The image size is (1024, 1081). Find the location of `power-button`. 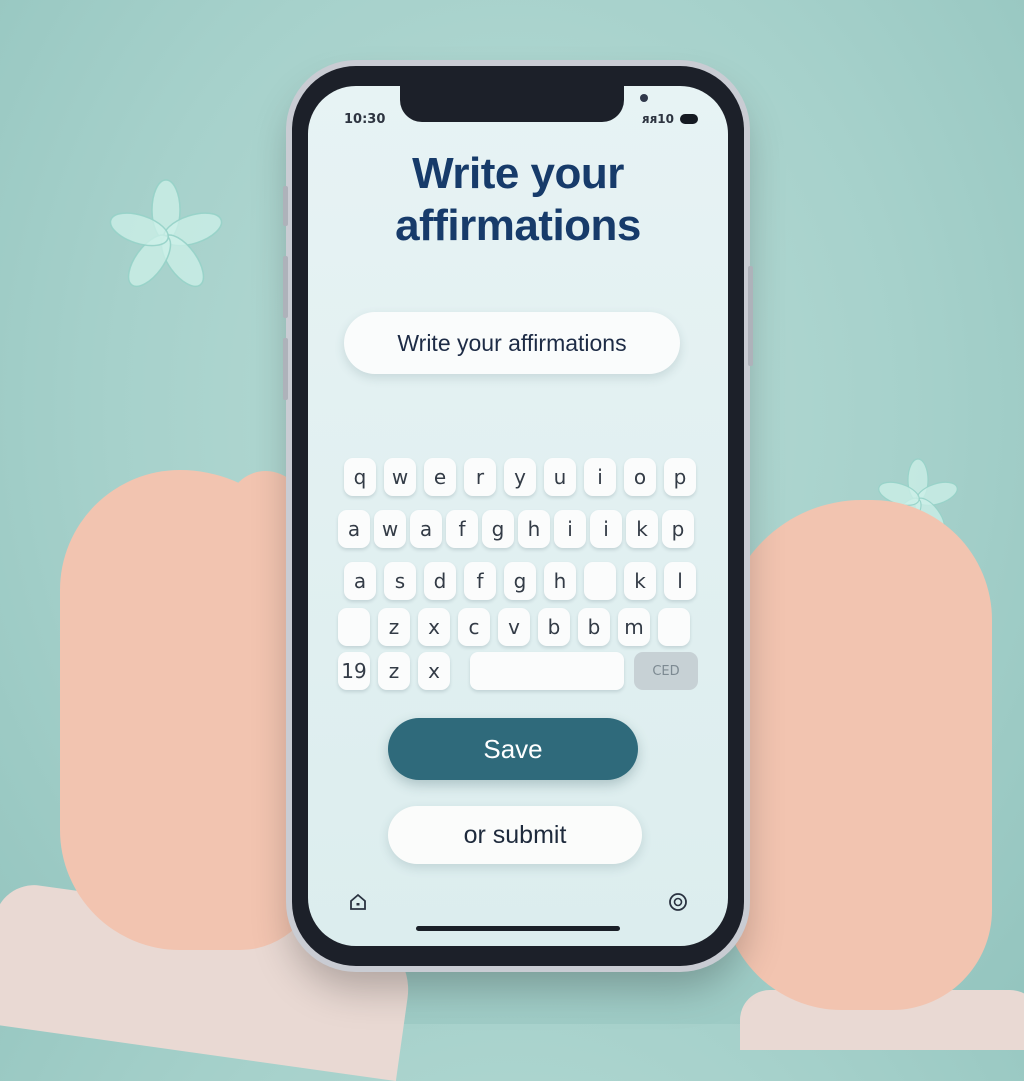

power-button is located at coordinates (750, 316).